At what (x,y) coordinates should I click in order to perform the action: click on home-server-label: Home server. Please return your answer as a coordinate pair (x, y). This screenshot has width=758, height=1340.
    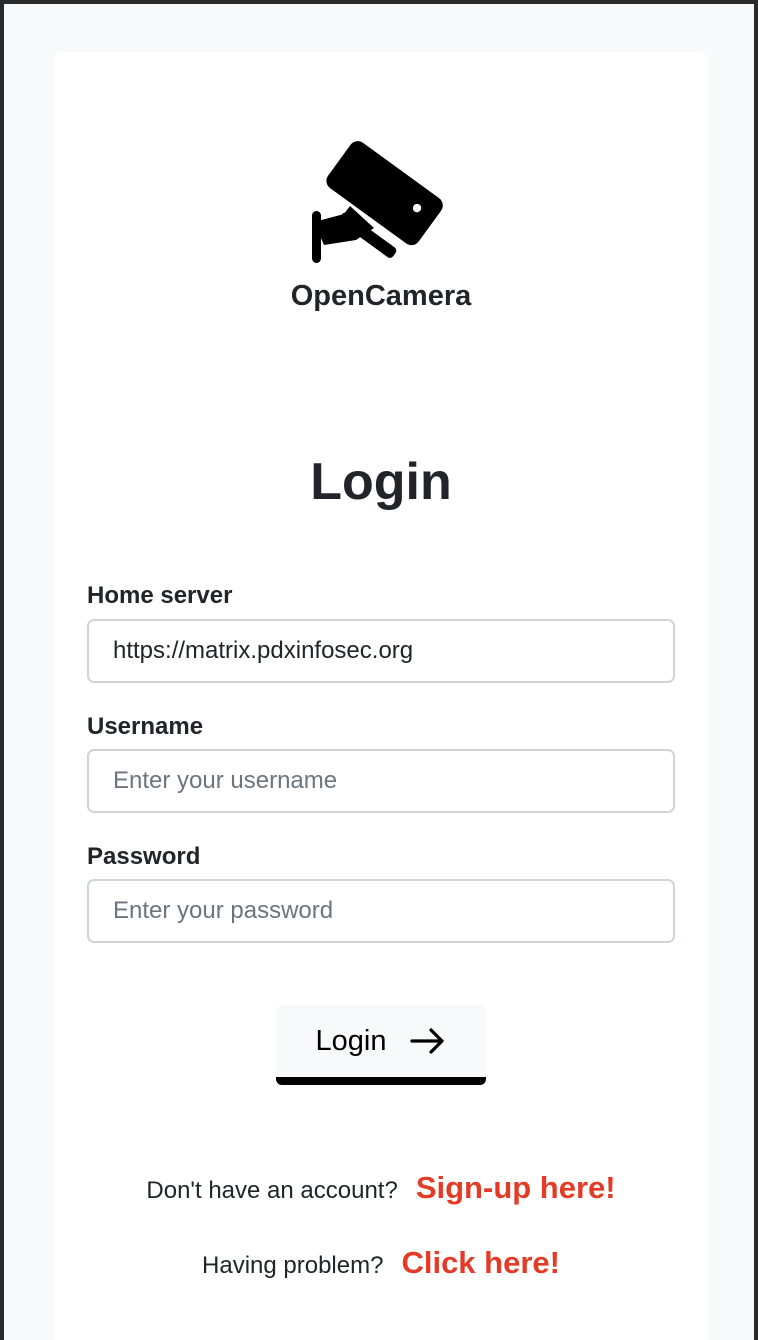
    Looking at the image, I should click on (160, 595).